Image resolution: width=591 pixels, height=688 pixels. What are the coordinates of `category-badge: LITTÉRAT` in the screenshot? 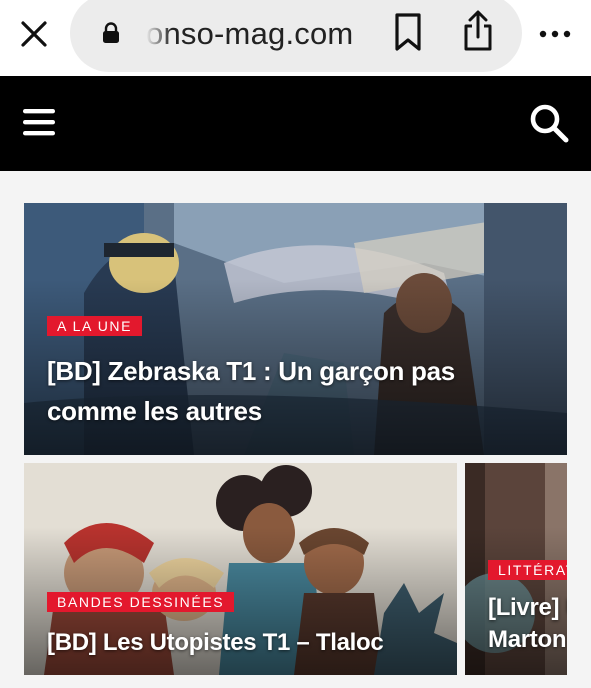 It's located at (527, 570).